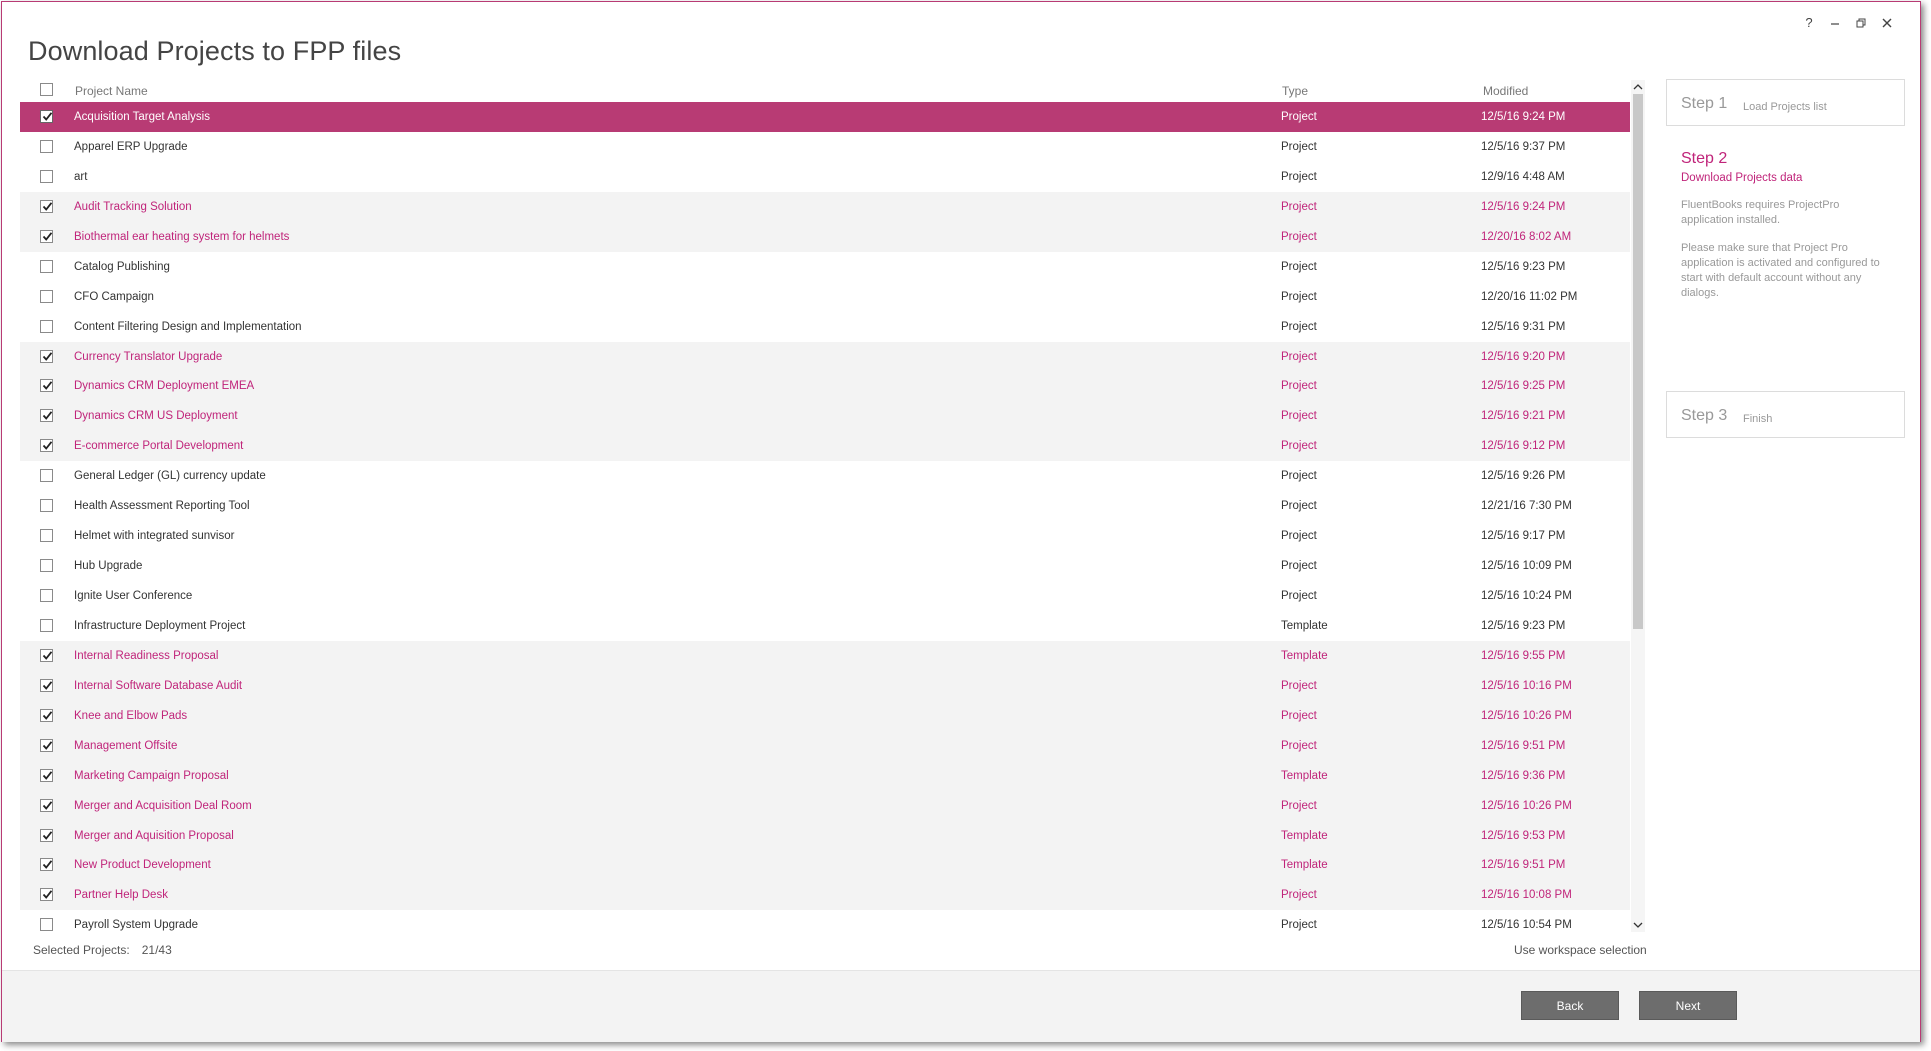  Describe the element at coordinates (825, 177) in the screenshot. I see `table-row: art Project 12/9/16 4:48 AM` at that location.